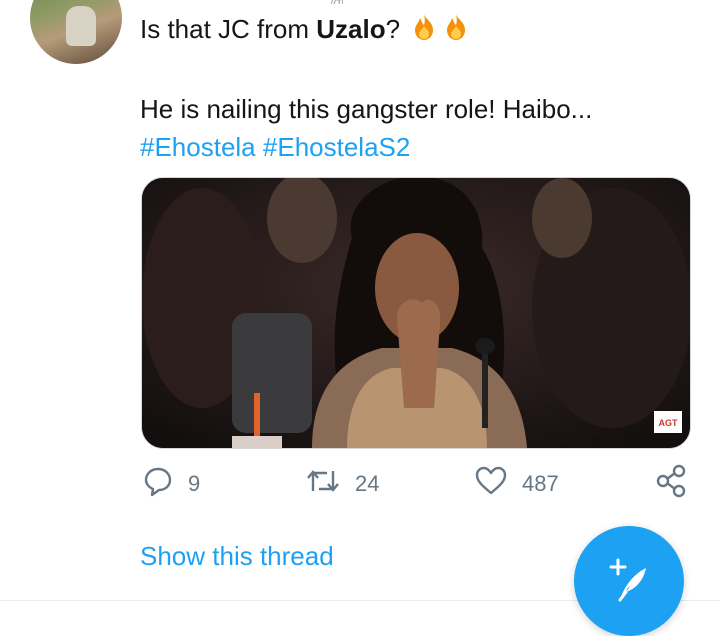 This screenshot has height=636, width=720. I want to click on compose-tweet-button, so click(629, 581).